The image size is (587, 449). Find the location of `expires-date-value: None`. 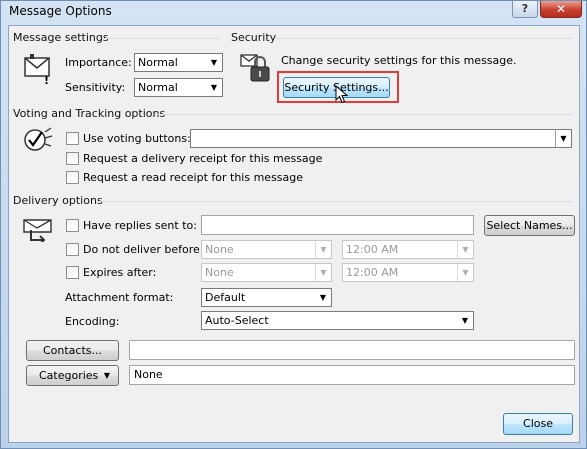

expires-date-value: None is located at coordinates (219, 272).